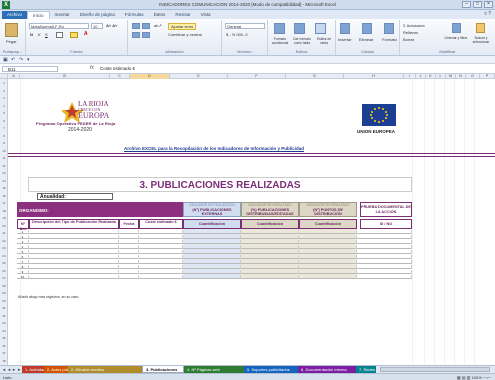  Describe the element at coordinates (163, 369) in the screenshot. I see `sheet-tab-publicaciones: 3. Publicaciones` at that location.